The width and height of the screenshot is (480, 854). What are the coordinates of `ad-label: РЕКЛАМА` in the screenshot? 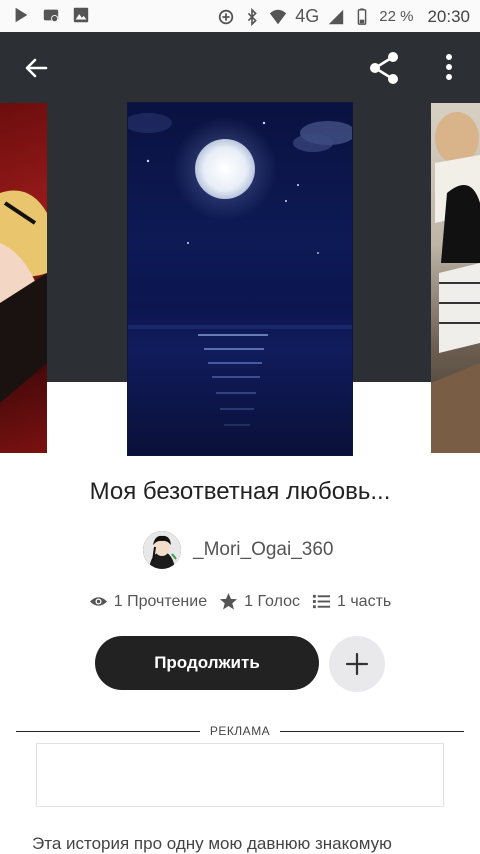 It's located at (240, 731).